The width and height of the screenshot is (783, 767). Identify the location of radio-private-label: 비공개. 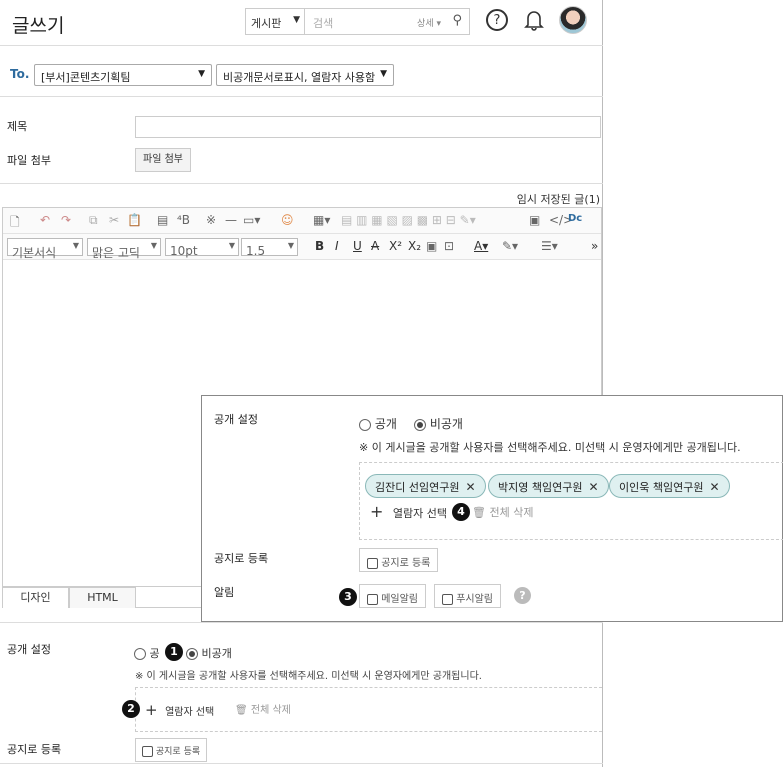
(216, 653).